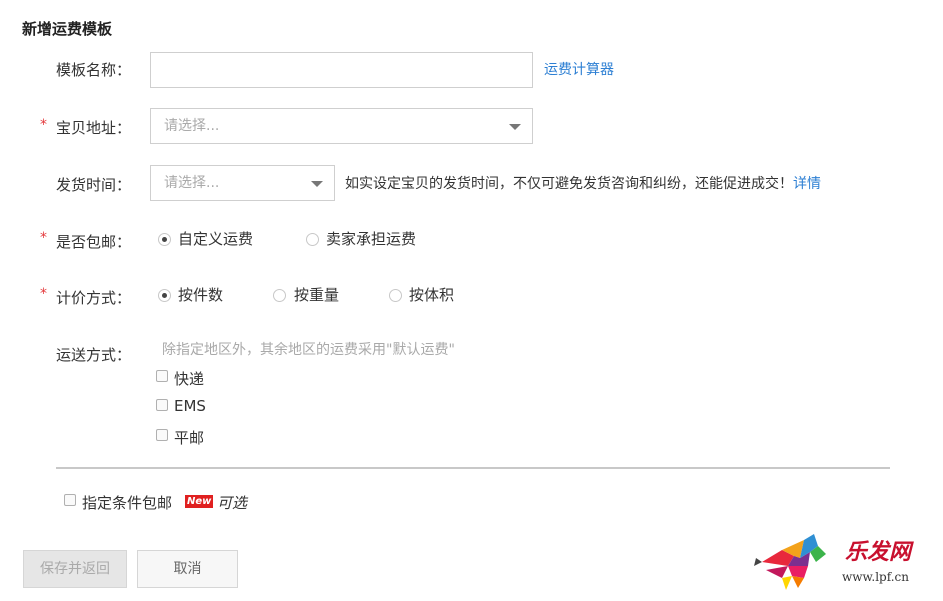 Image resolution: width=943 pixels, height=601 pixels. I want to click on pricing-method-label: 计价方式：, so click(94, 298).